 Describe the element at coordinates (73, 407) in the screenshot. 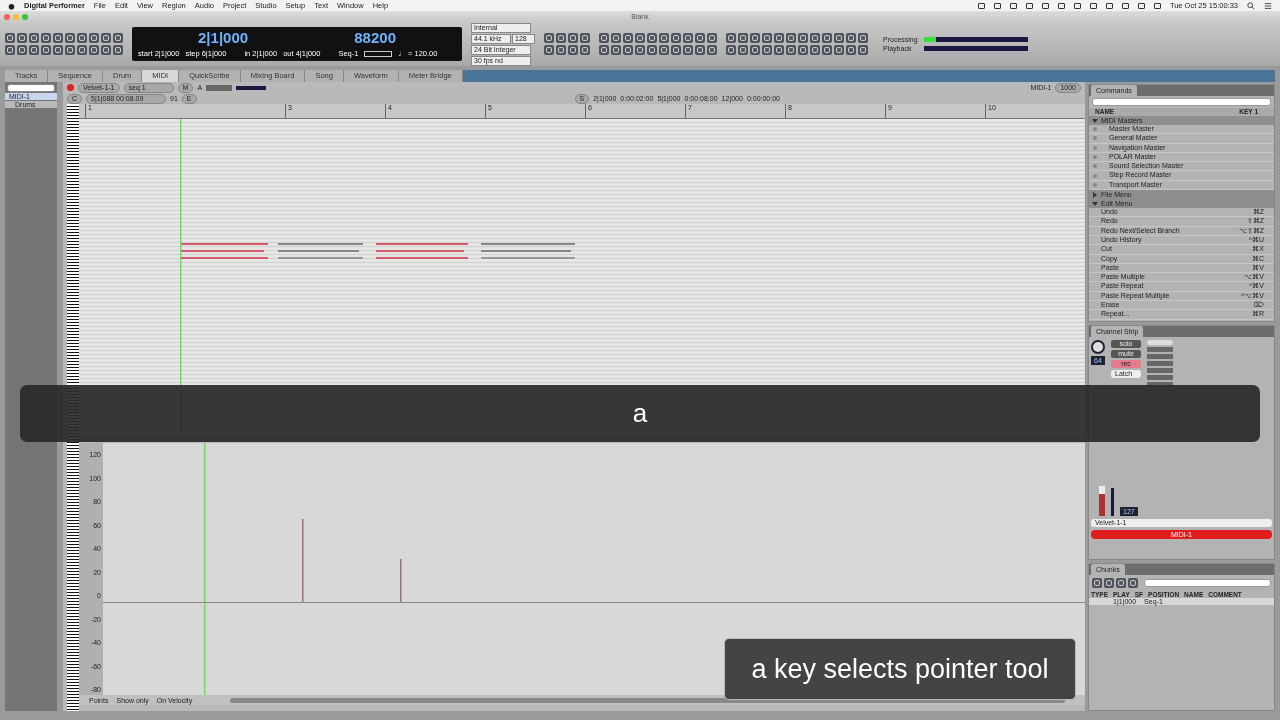

I see `piano-keyboard` at that location.